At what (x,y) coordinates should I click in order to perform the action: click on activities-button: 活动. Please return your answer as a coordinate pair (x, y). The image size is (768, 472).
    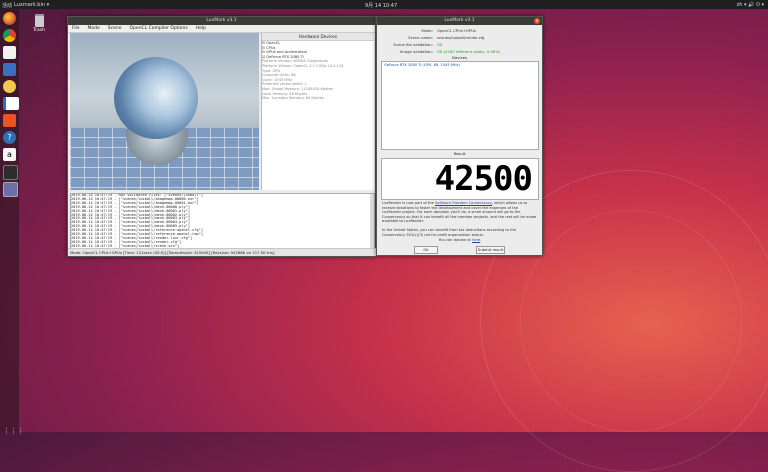
    Looking at the image, I should click on (7, 5).